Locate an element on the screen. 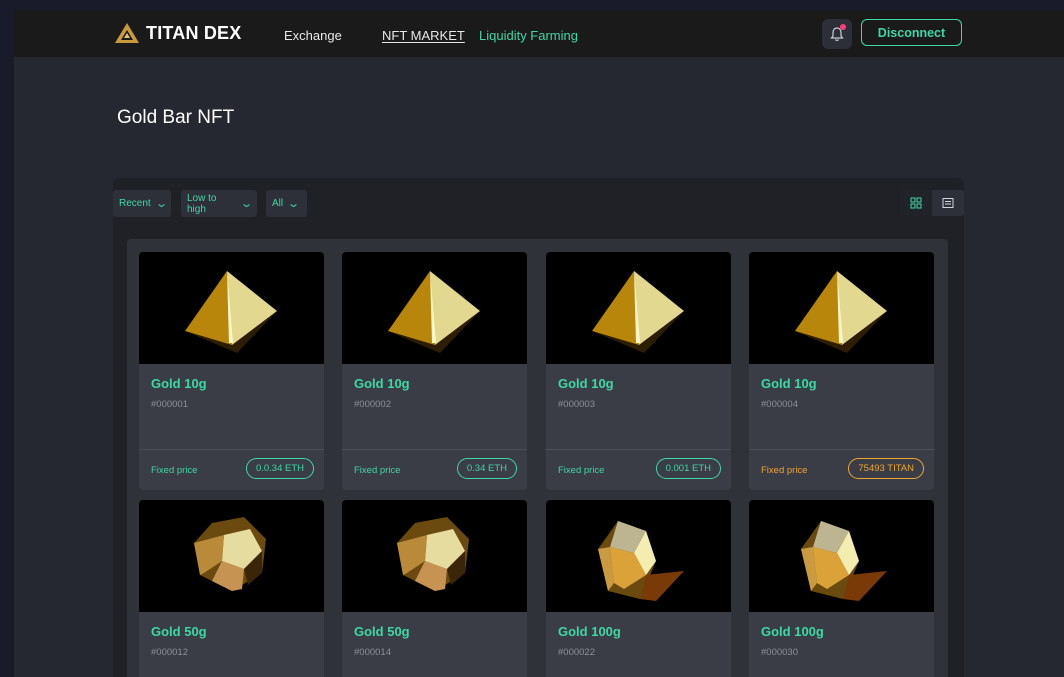  type-select: All ⌄ is located at coordinates (286, 203).